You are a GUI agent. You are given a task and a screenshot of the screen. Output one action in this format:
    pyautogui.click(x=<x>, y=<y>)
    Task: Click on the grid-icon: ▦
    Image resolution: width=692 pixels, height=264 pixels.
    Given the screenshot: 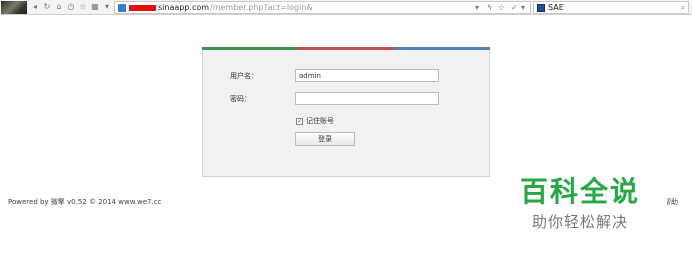 What is the action you would take?
    pyautogui.click(x=95, y=7)
    